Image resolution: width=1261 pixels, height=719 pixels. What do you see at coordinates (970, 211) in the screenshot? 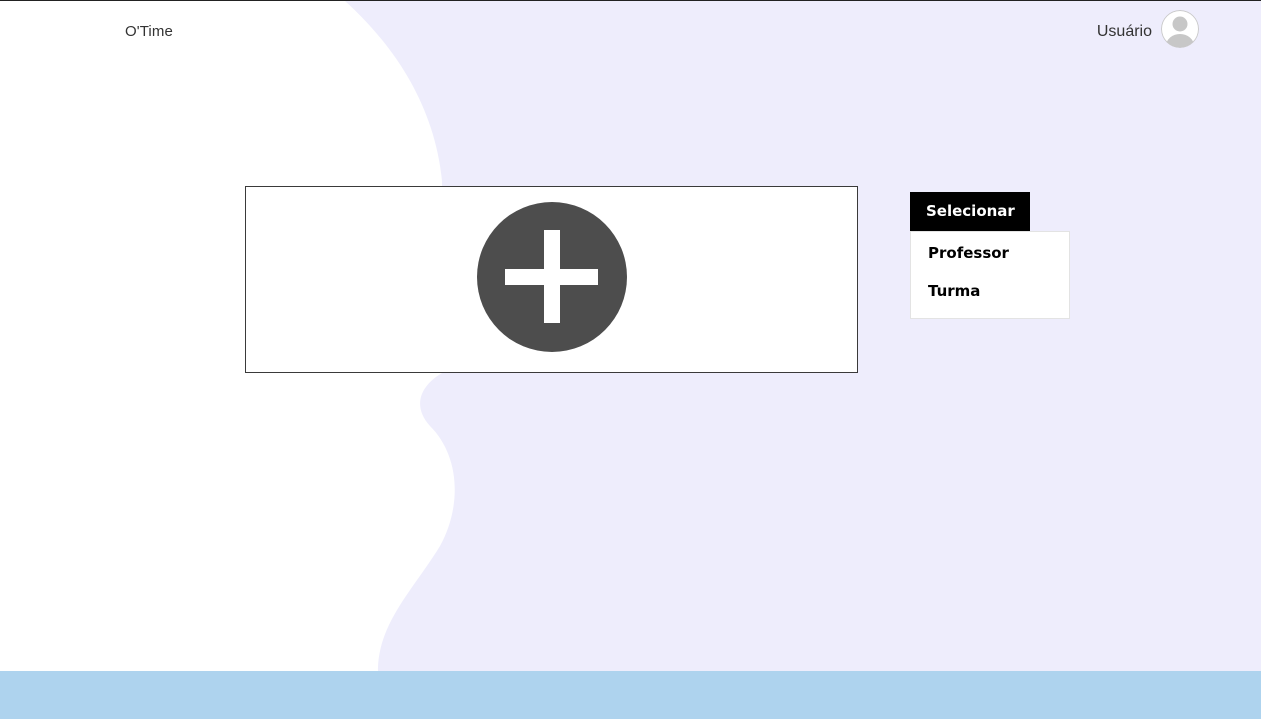
I see `dropdown-toggle-button: Selecionar` at bounding box center [970, 211].